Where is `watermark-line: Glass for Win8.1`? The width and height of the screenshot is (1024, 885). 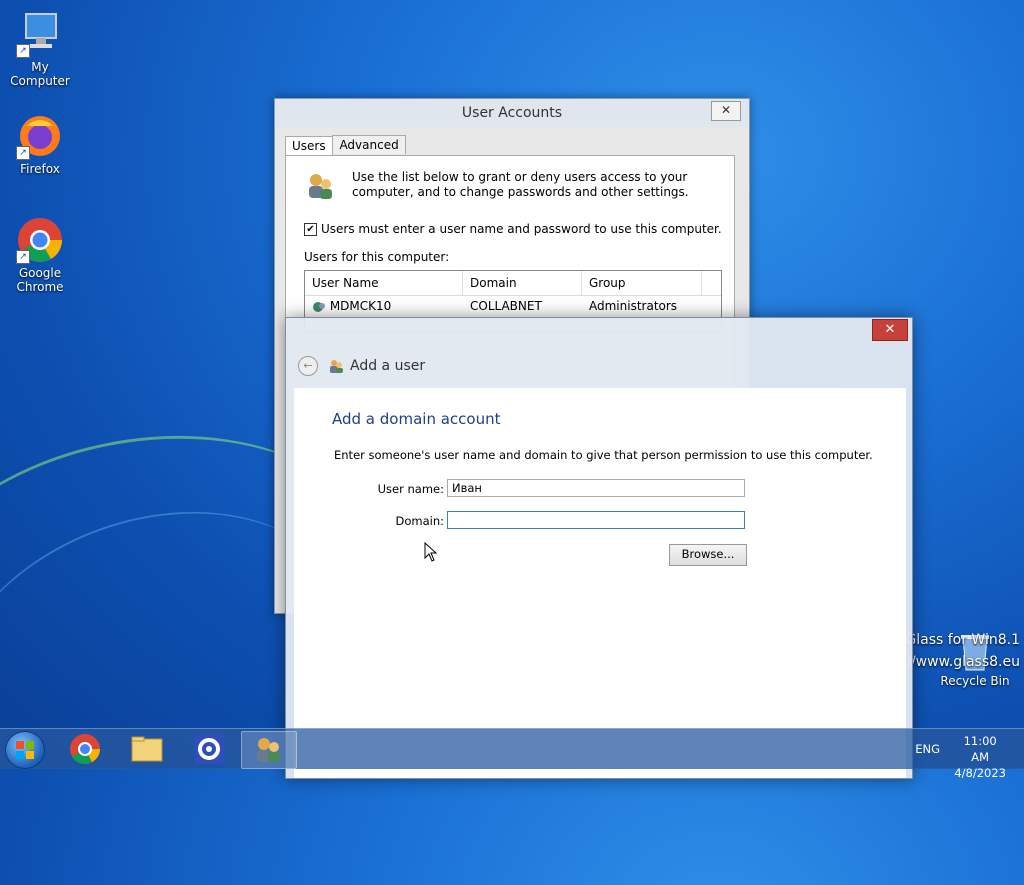
watermark-line: Glass for Win8.1 is located at coordinates (962, 640).